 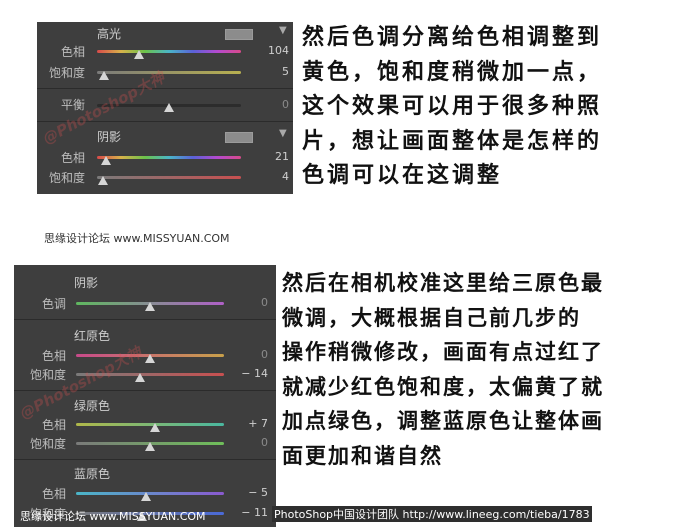 What do you see at coordinates (47, 375) in the screenshot?
I see `red-saturation-label: 饱和度` at bounding box center [47, 375].